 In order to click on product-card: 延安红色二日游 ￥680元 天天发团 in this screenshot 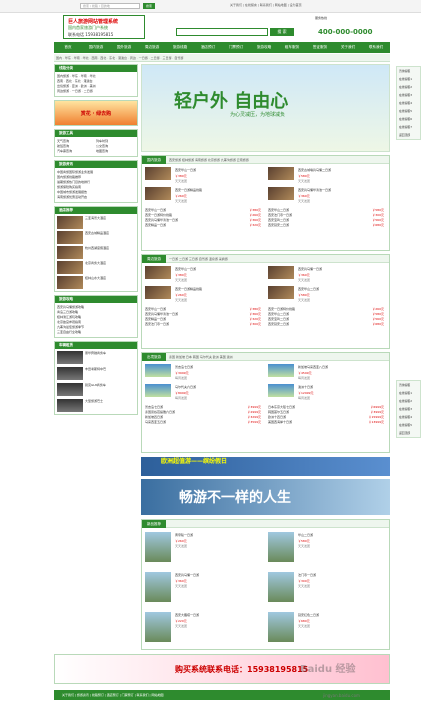, I will do `click(328, 630)`.